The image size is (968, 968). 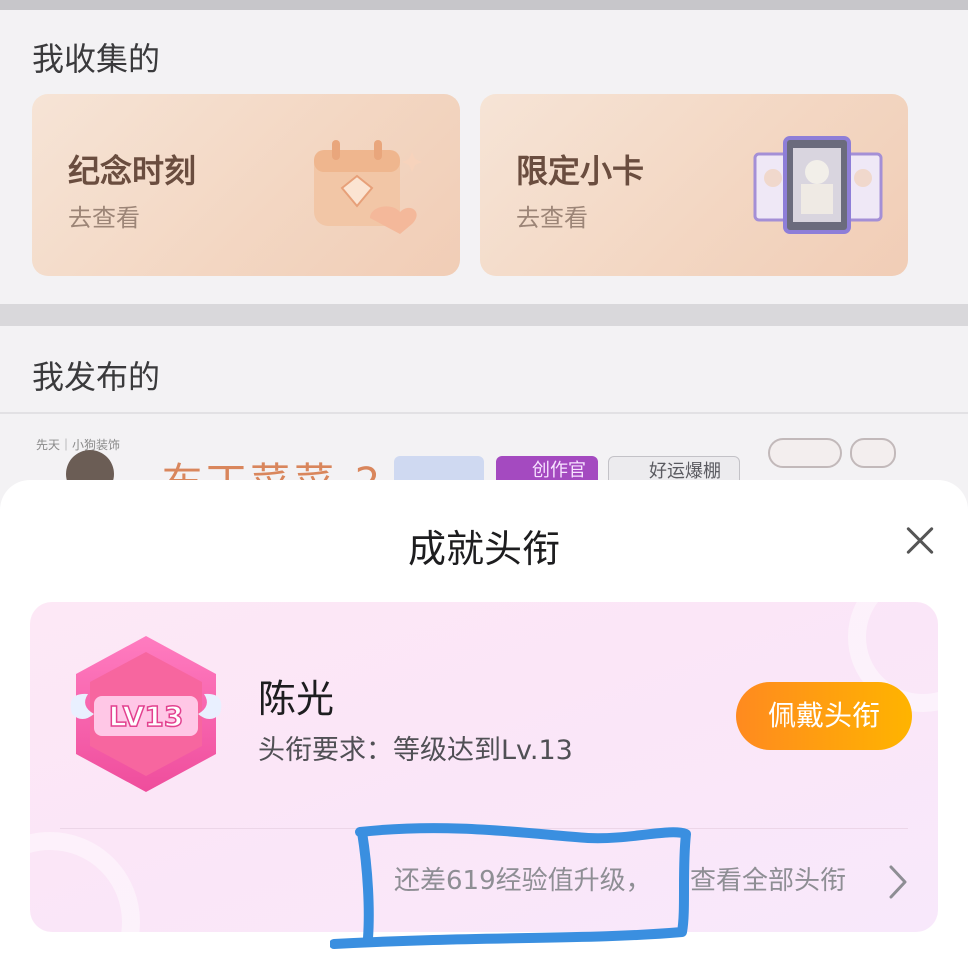 I want to click on cat-sticker, so click(x=873, y=453).